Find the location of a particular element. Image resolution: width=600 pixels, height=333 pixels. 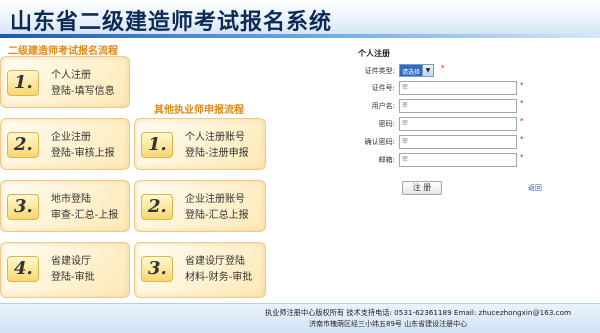

back-link: 返回 is located at coordinates (535, 188).